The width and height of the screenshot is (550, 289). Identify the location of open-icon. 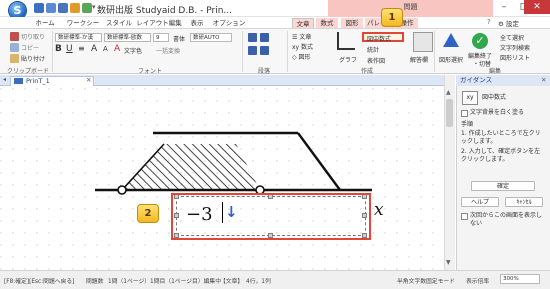
(51, 8).